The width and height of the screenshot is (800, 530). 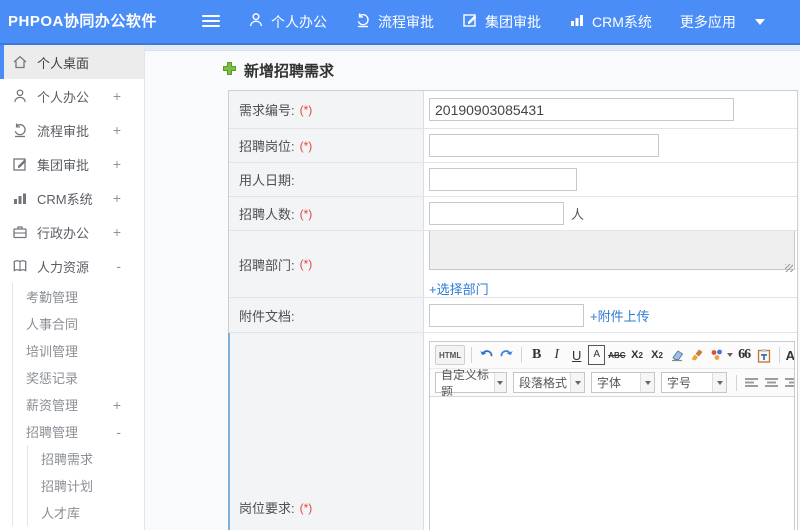 I want to click on sidebar-item-talent-pool: 人才库, so click(x=86, y=512).